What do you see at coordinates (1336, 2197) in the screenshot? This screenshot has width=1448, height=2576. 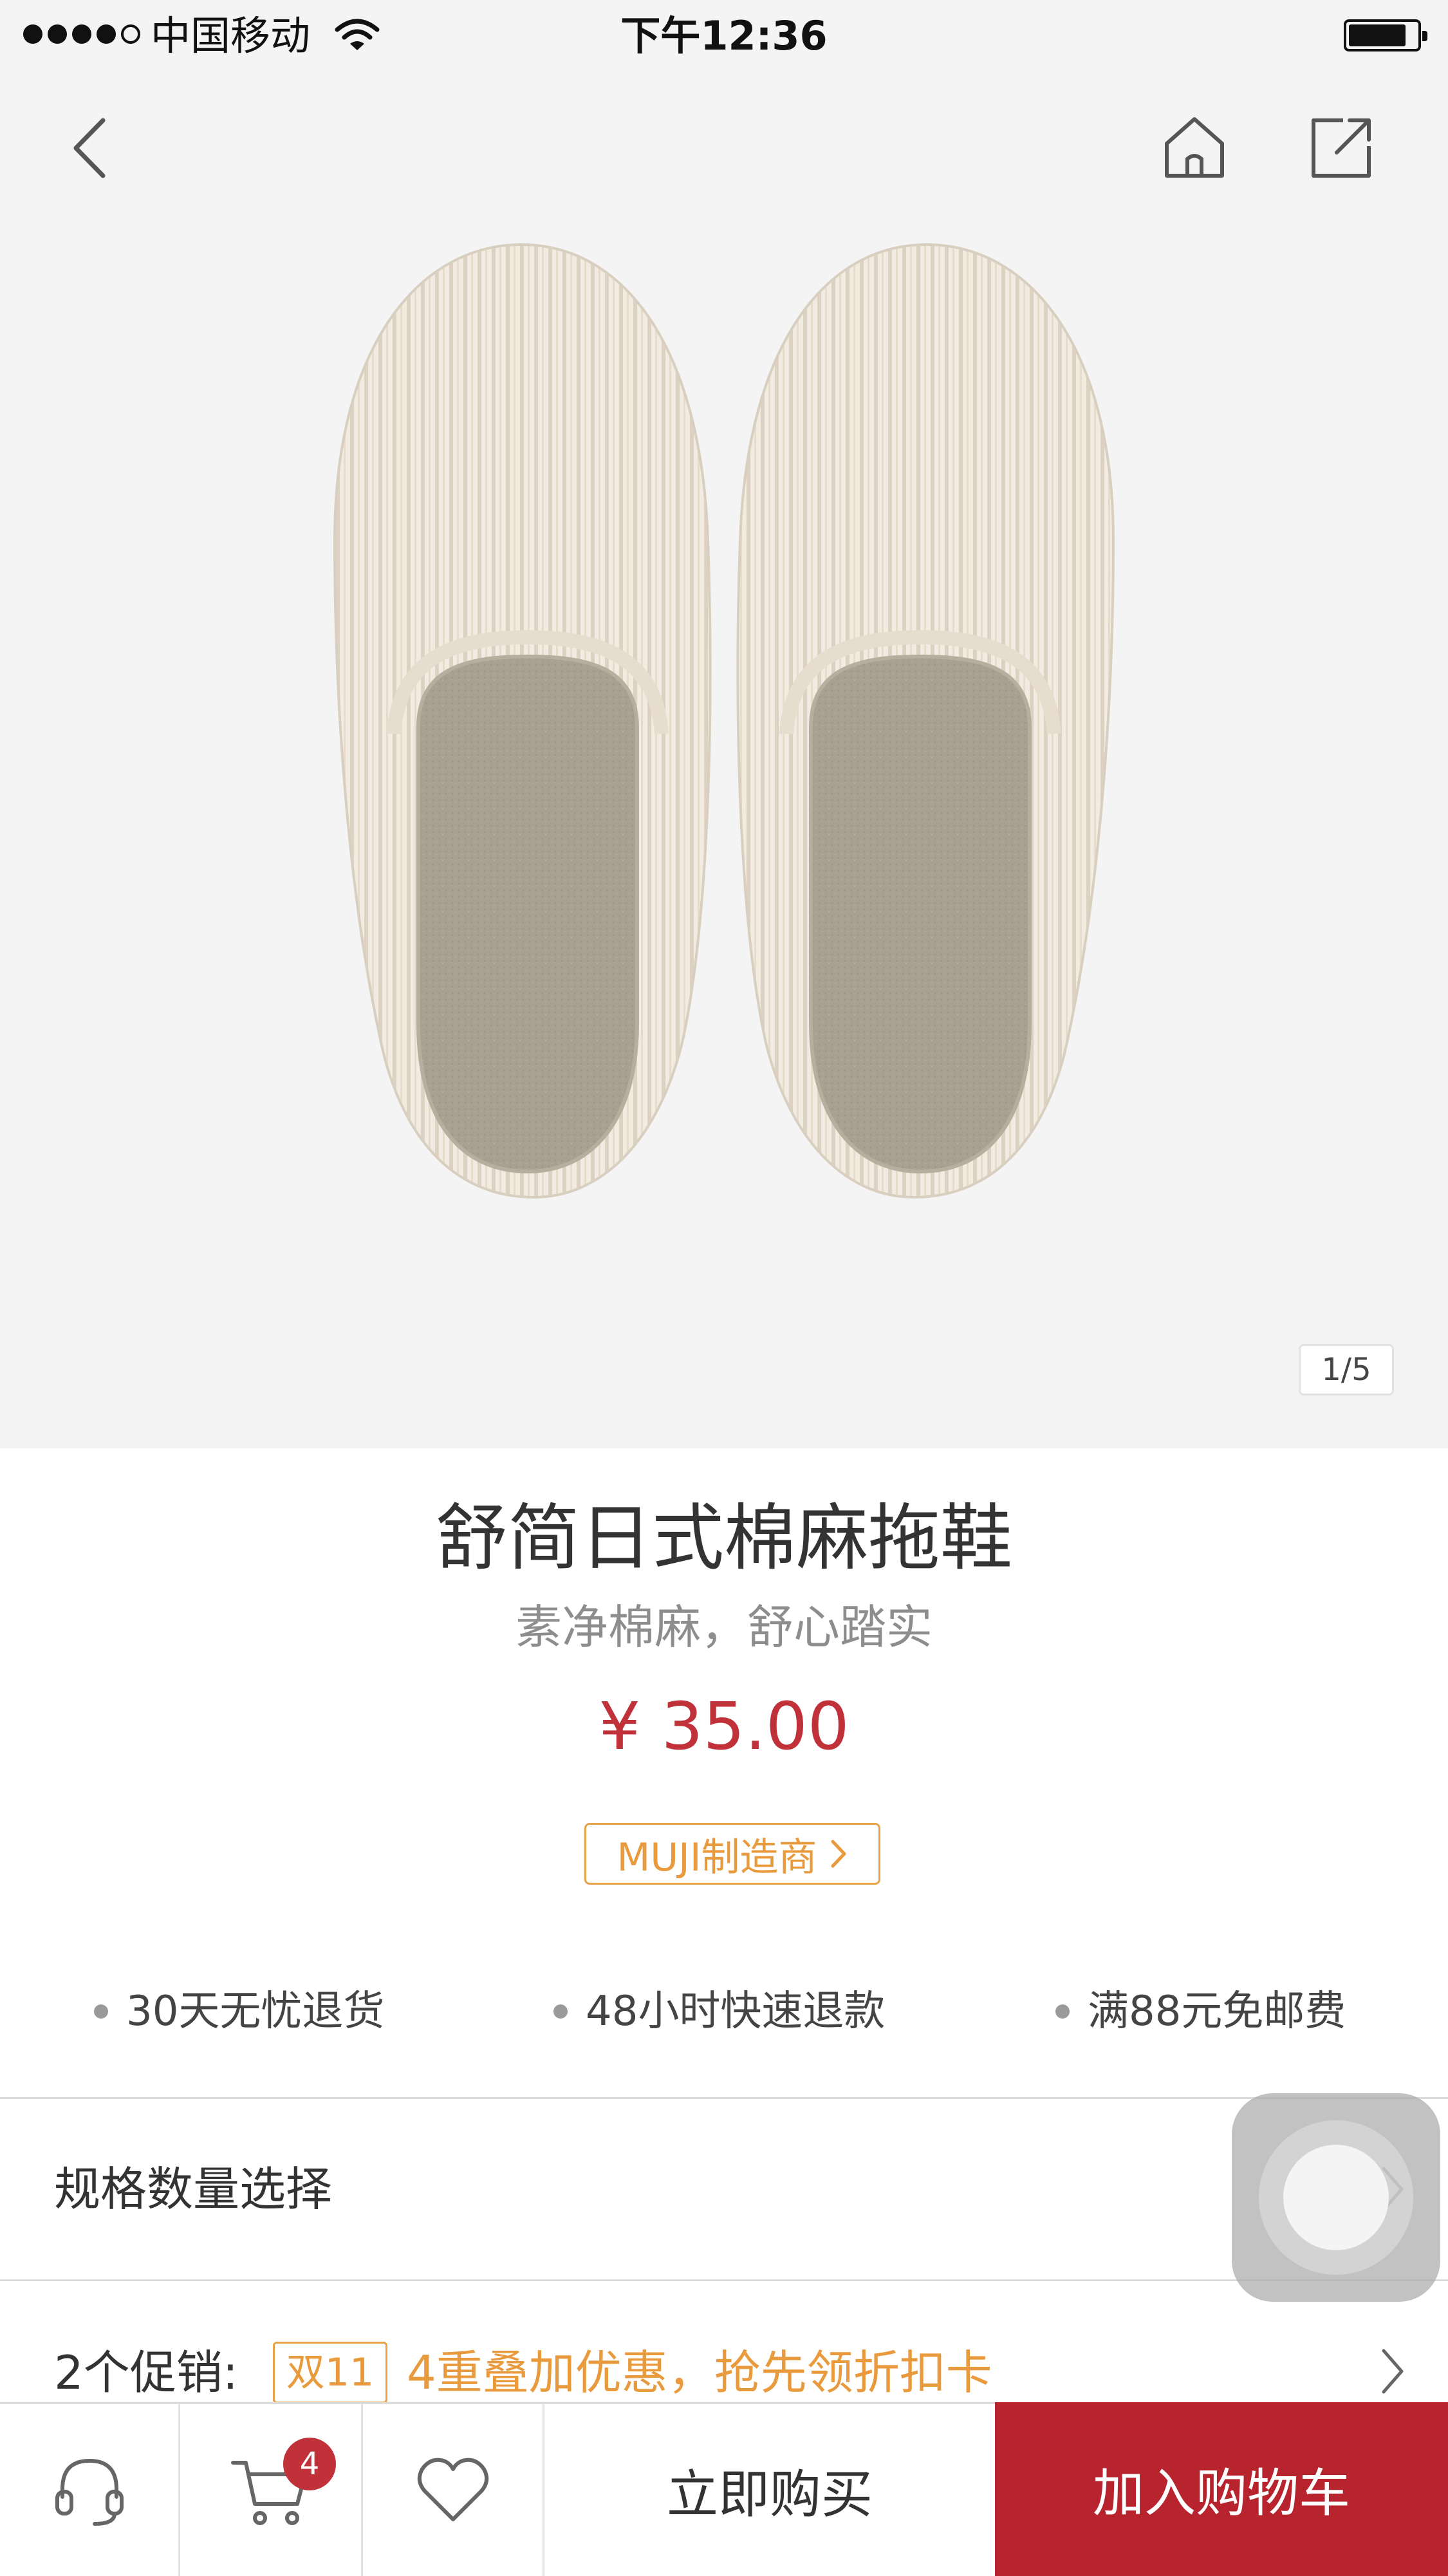 I see `assistive-touch-button` at bounding box center [1336, 2197].